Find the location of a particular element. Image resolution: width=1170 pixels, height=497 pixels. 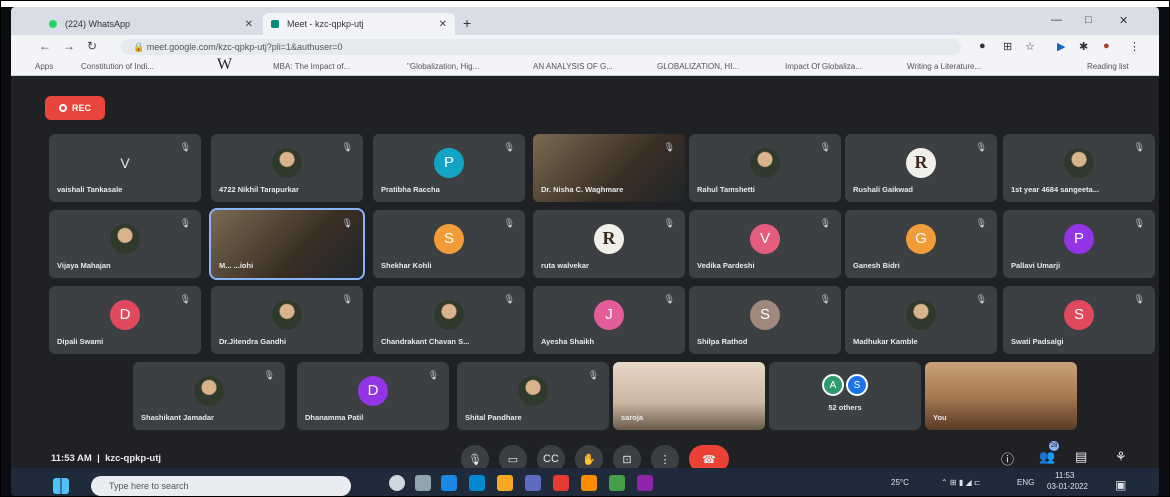

profile-avatar: ● is located at coordinates (1106, 46).